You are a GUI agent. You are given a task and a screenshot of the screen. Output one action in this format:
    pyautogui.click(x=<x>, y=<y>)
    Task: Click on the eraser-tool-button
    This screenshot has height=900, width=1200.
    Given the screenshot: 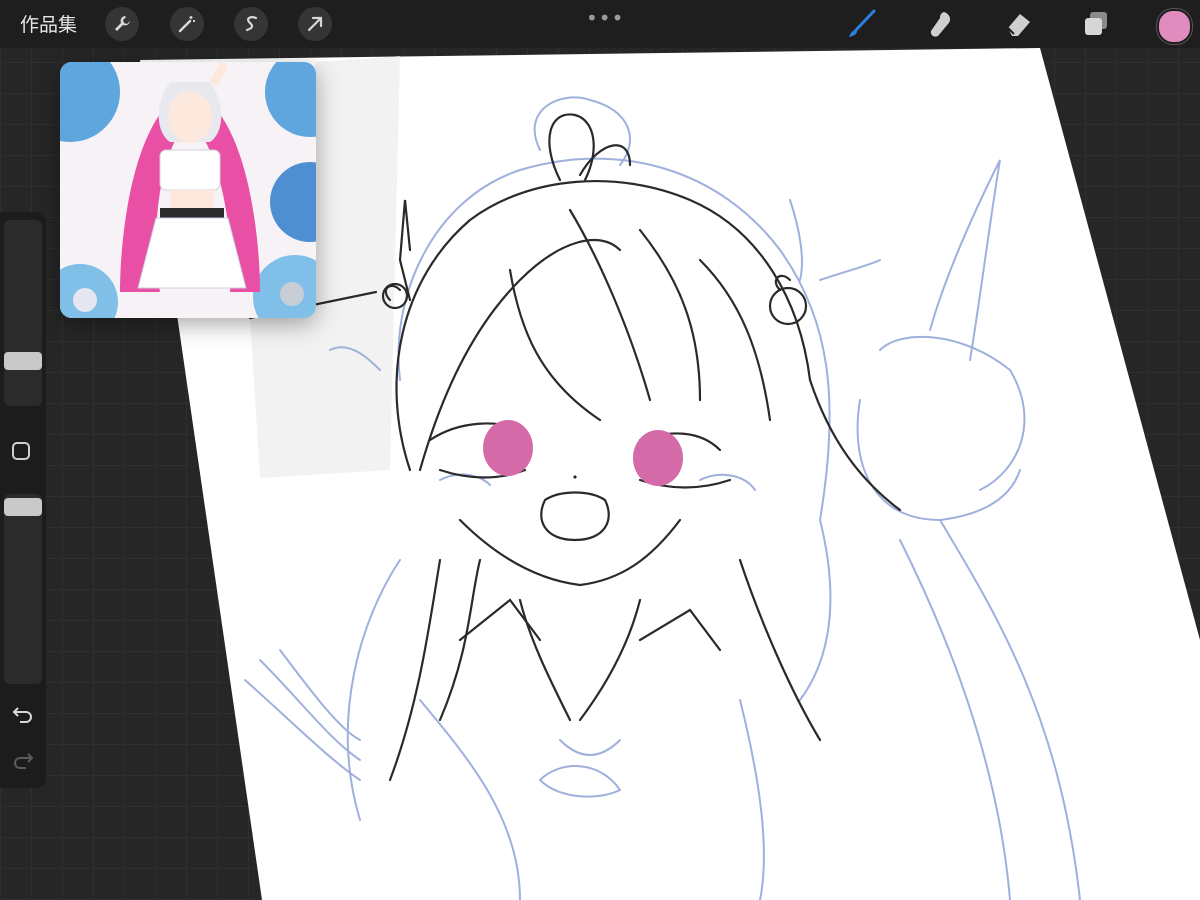 What is the action you would take?
    pyautogui.click(x=1018, y=24)
    